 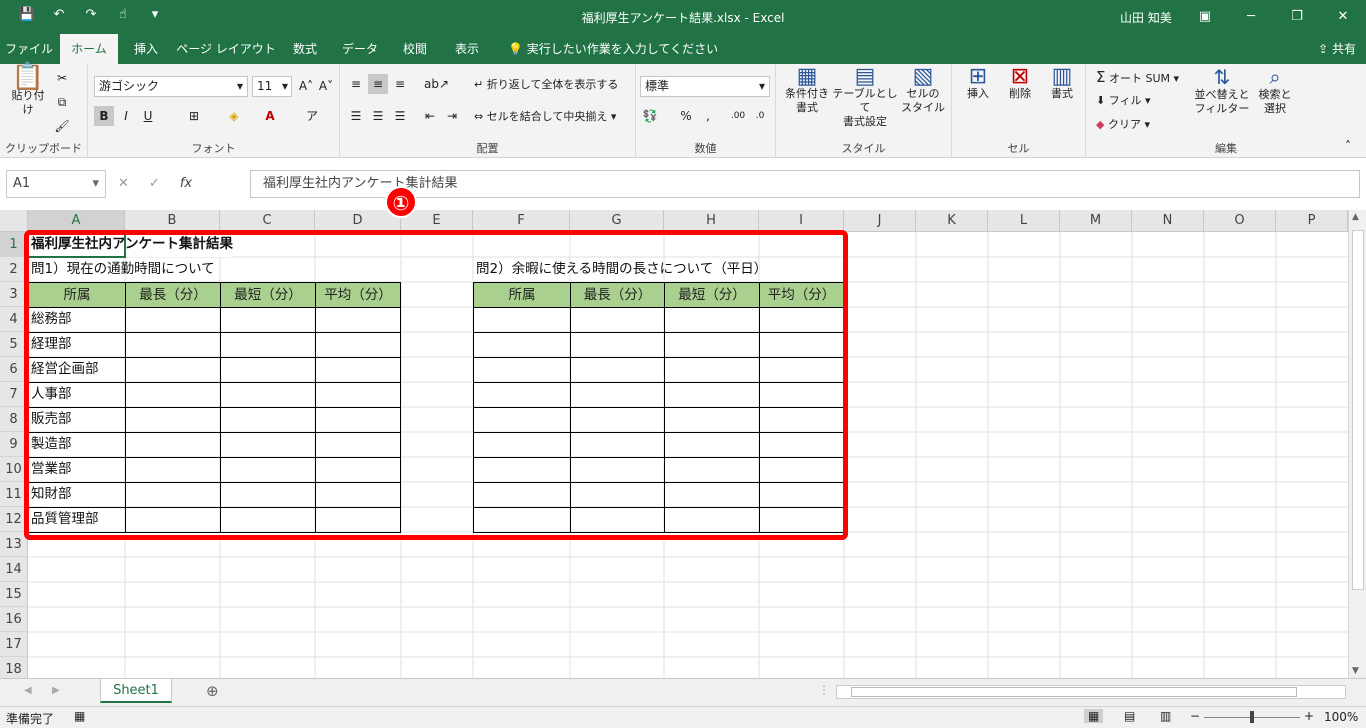 What do you see at coordinates (1137, 78) in the screenshot?
I see `autosum-button: Σ オート SUM ▾` at bounding box center [1137, 78].